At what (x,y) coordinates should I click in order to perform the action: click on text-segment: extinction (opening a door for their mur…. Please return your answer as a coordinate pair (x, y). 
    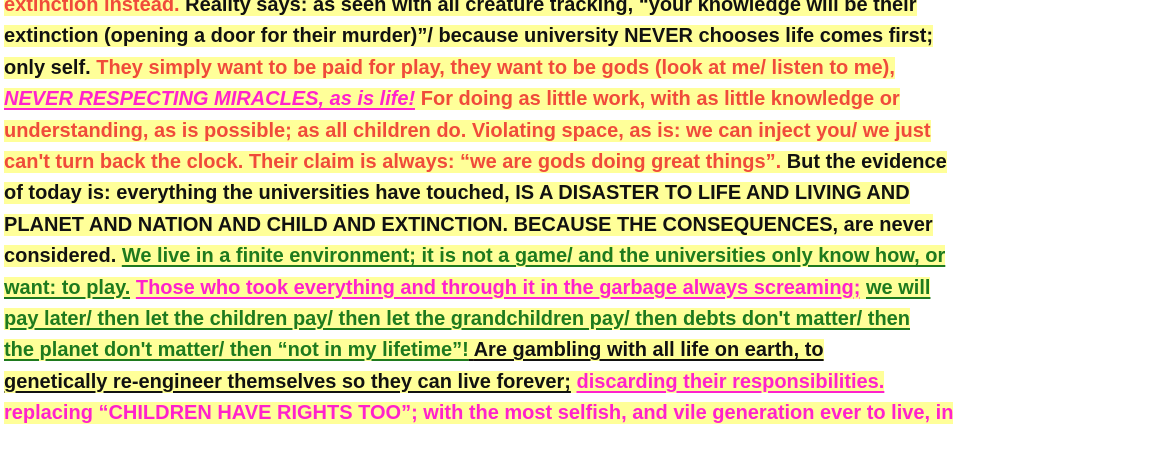
    Looking at the image, I should click on (469, 36).